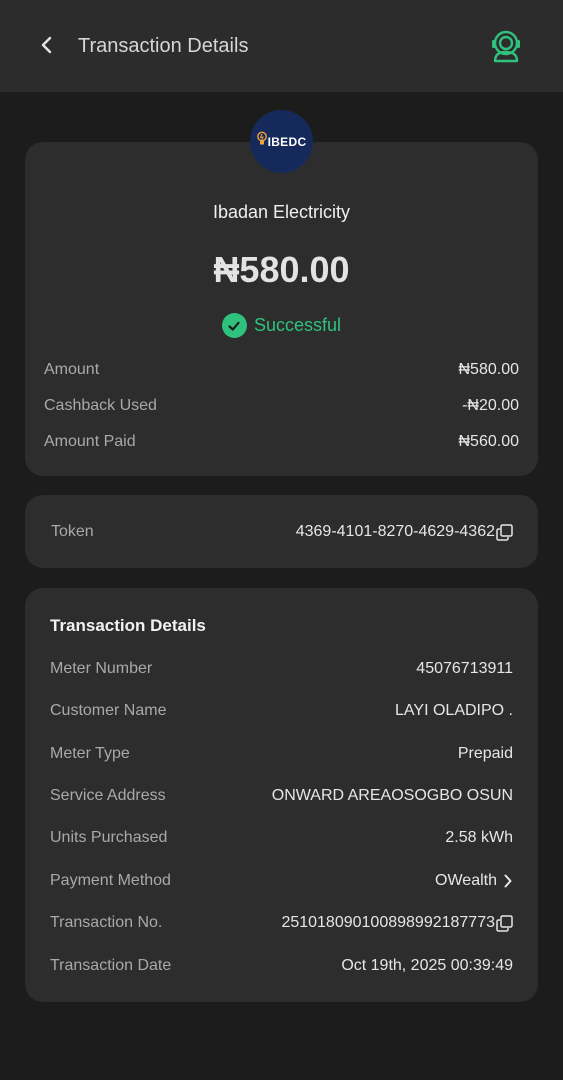 This screenshot has width=563, height=1080. What do you see at coordinates (281, 669) in the screenshot?
I see `detail-row-meter-number: Meter Number 45076713911` at bounding box center [281, 669].